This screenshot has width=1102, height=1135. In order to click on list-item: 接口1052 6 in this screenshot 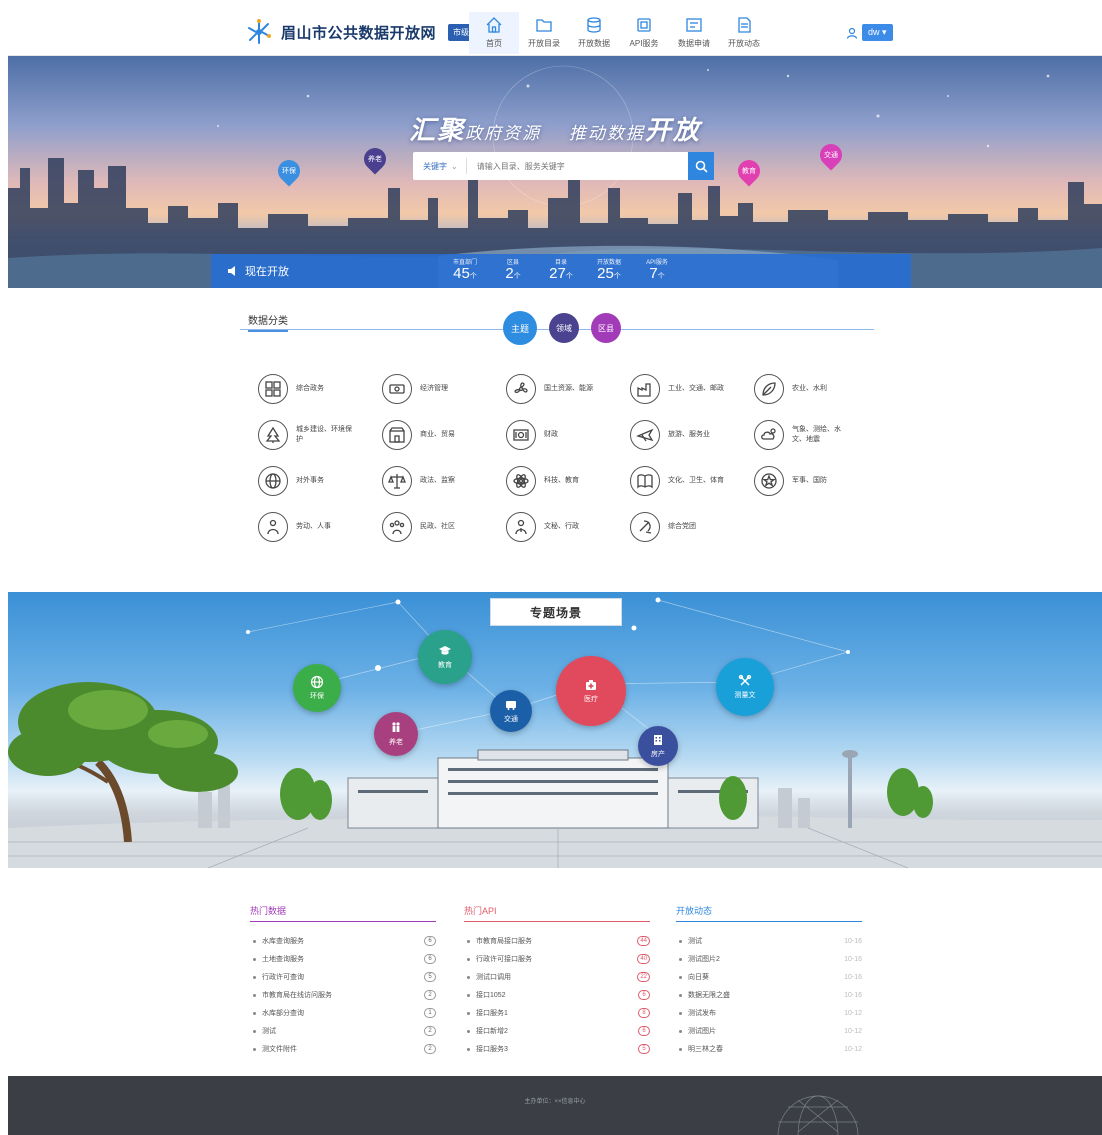, I will do `click(557, 995)`.